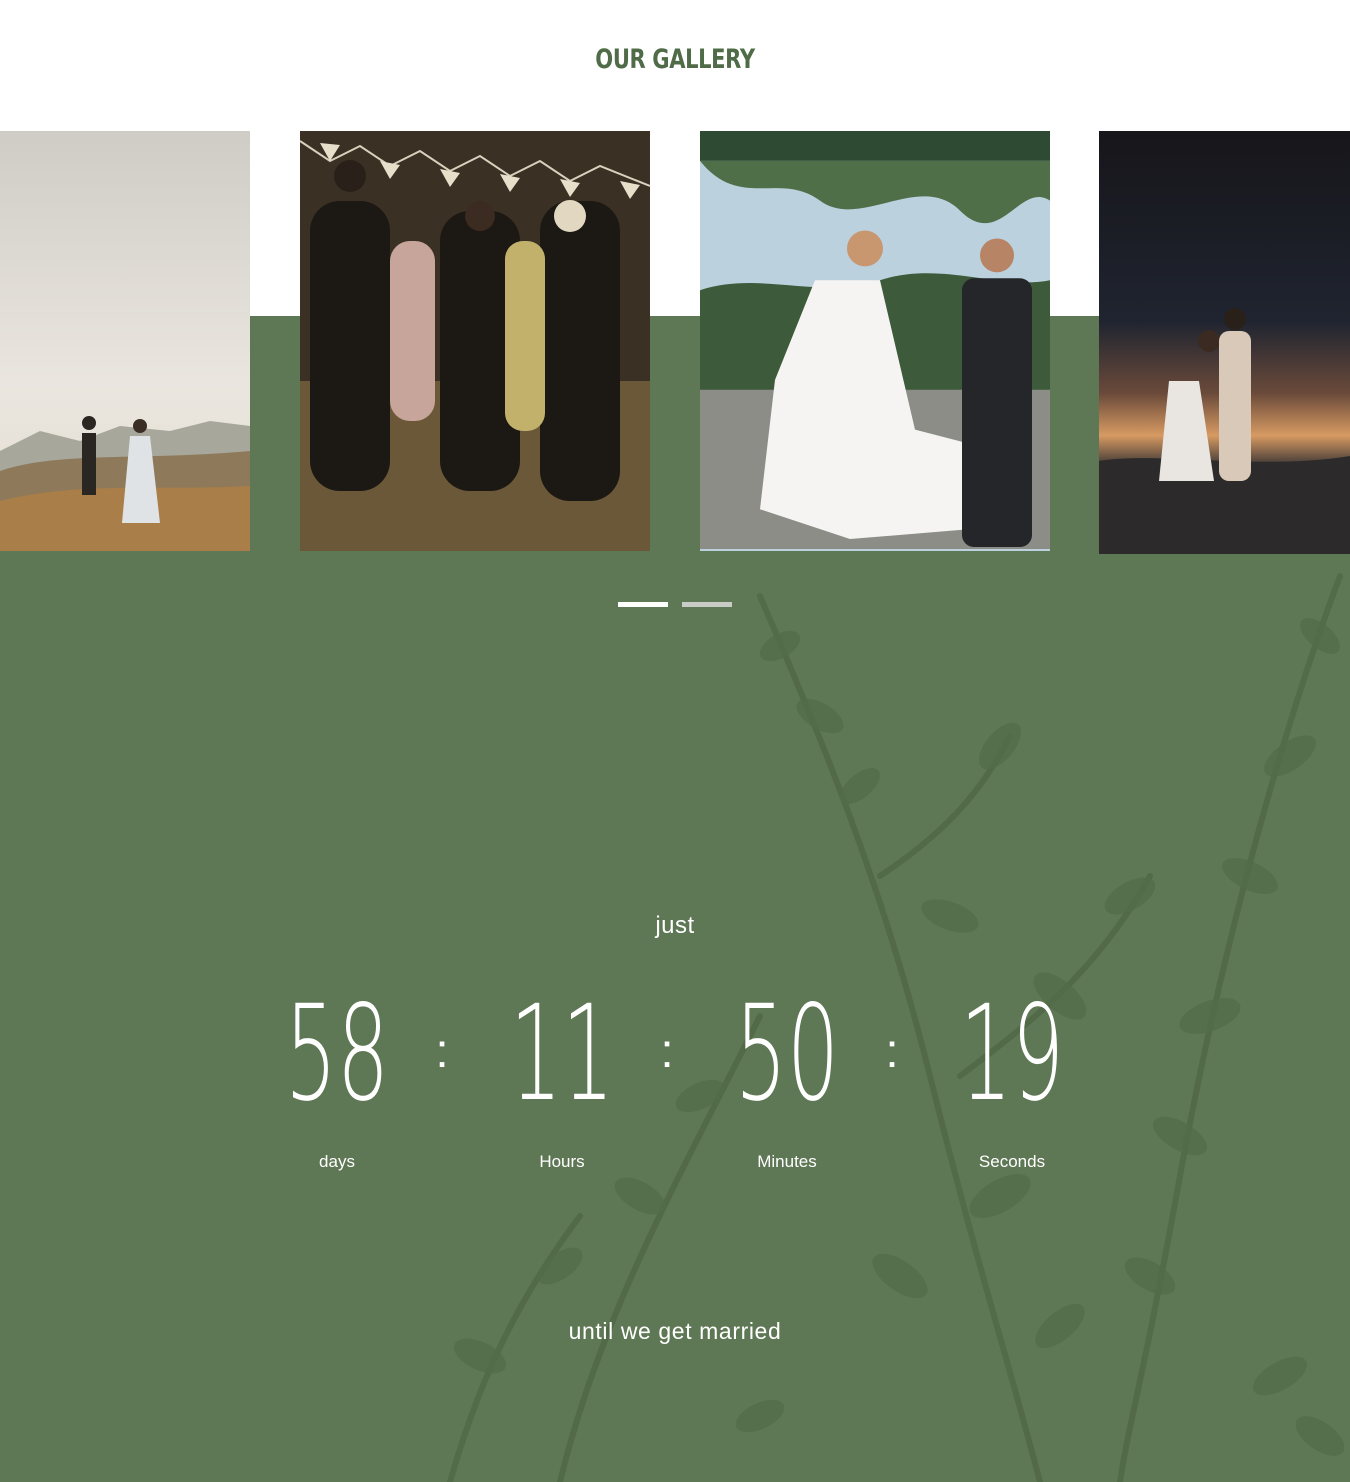  I want to click on gallery-title: OUR GALLERY, so click(675, 59).